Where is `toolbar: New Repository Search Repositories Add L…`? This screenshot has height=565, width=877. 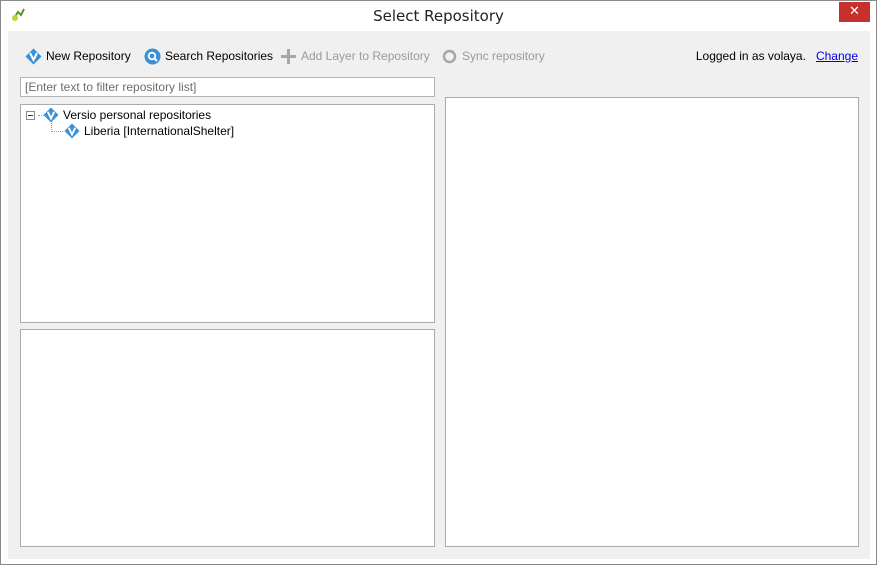
toolbar: New Repository Search Repositories Add L… is located at coordinates (439, 54).